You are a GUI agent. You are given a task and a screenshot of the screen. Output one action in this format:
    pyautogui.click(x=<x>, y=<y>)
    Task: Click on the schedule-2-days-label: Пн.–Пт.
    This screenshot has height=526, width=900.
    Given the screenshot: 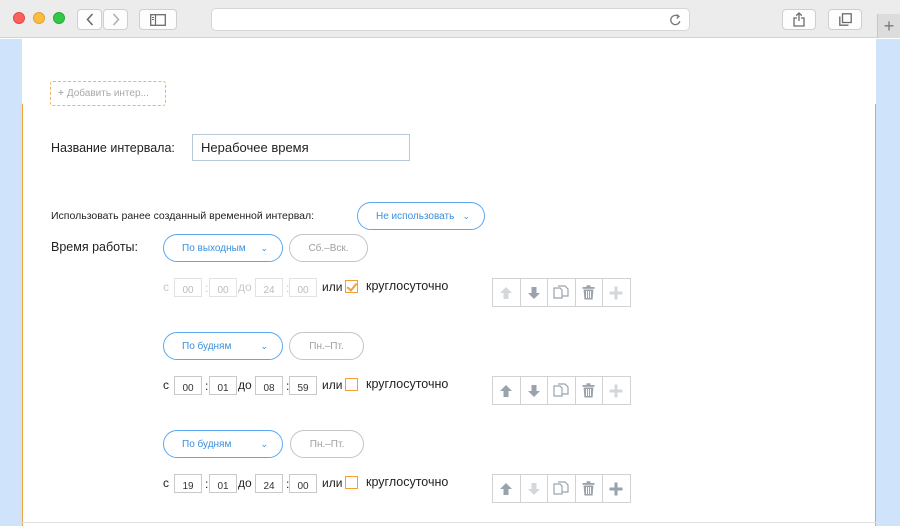 What is the action you would take?
    pyautogui.click(x=326, y=346)
    